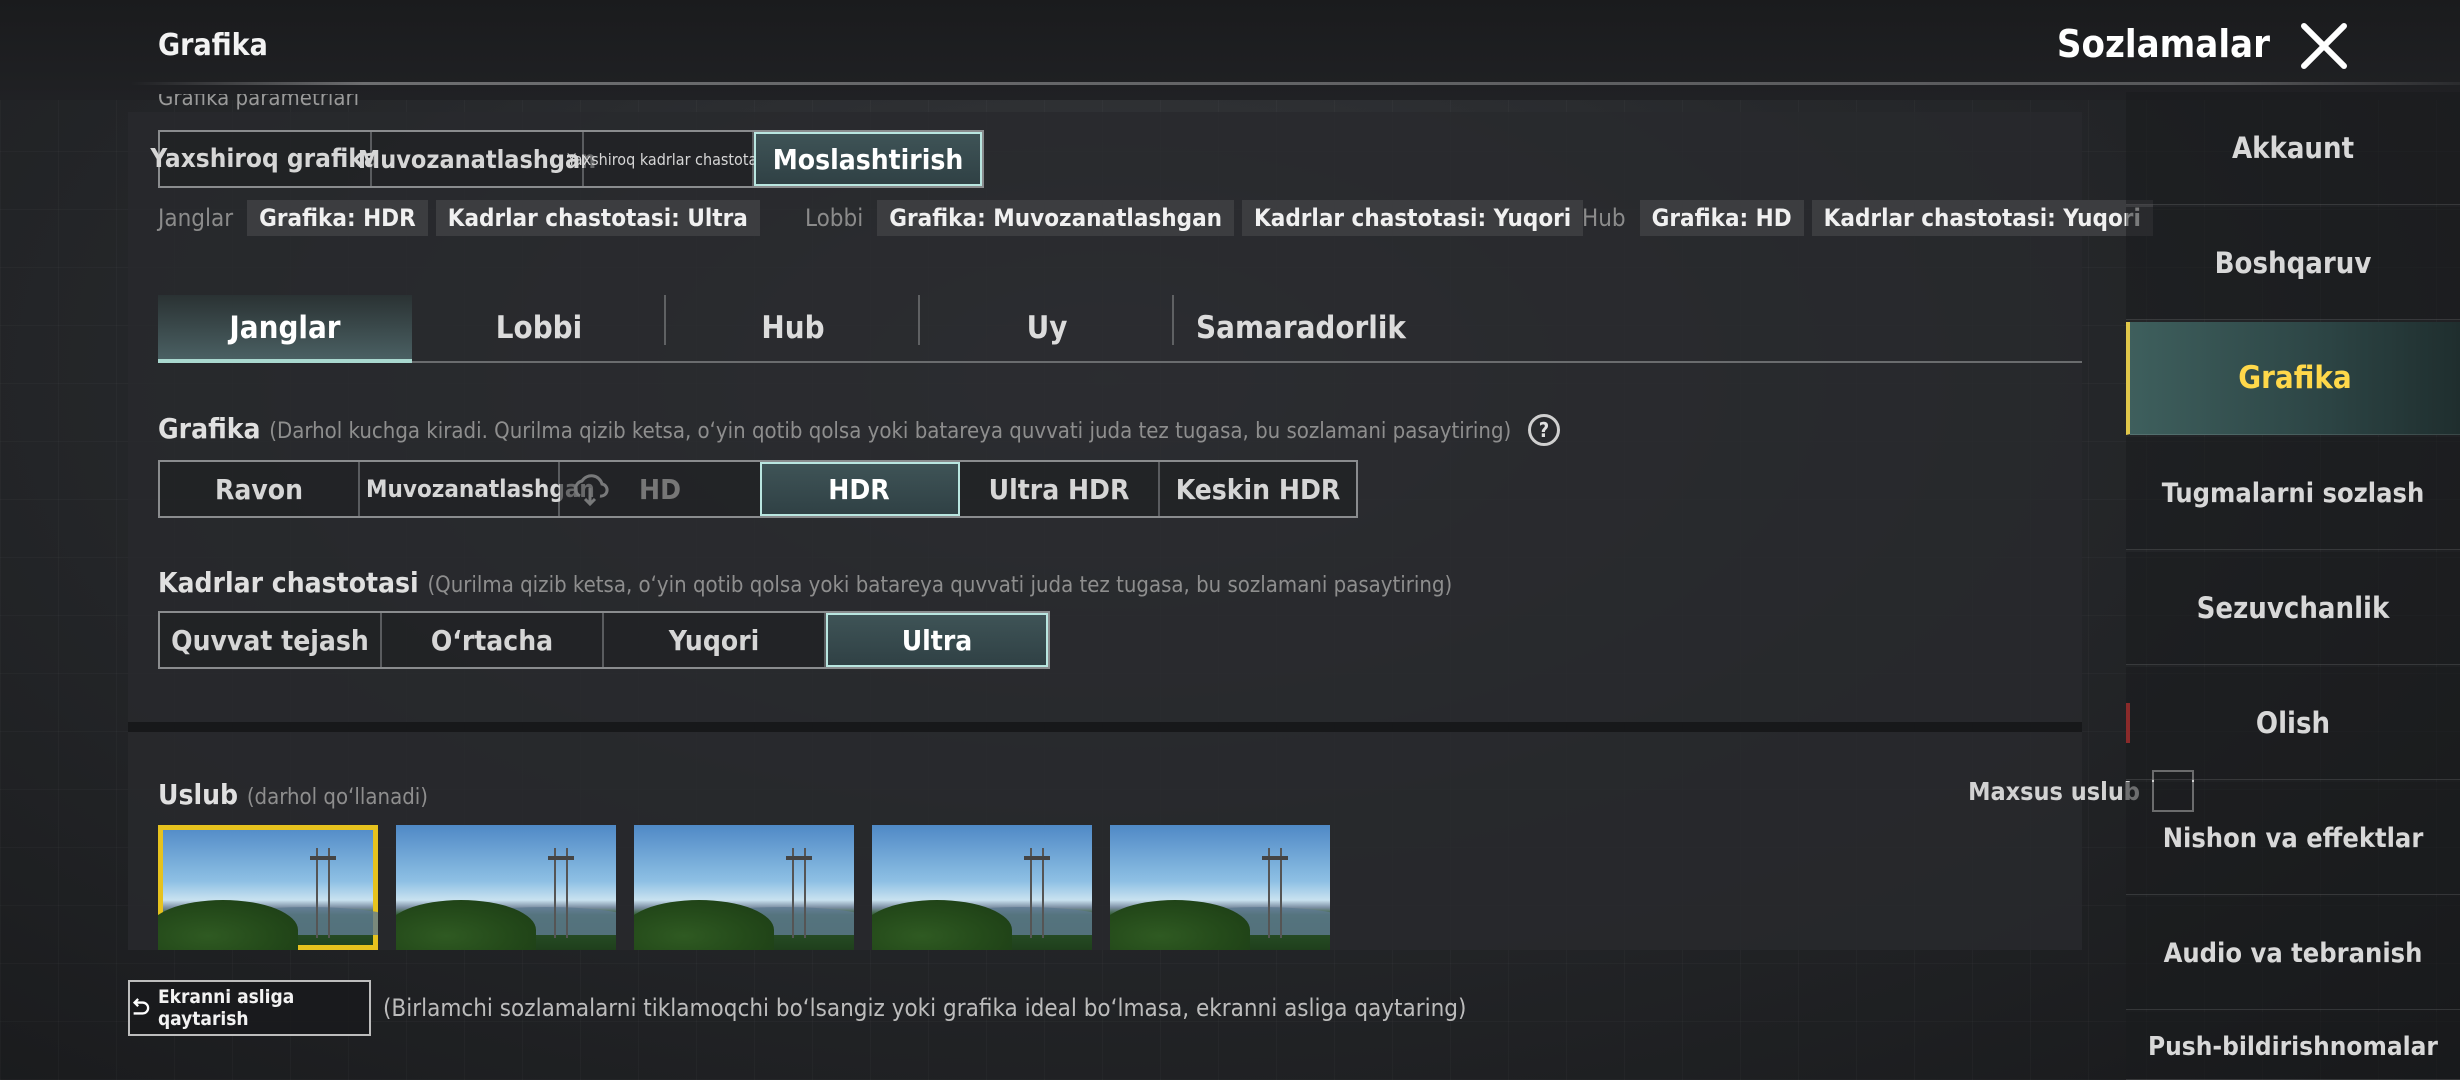 Image resolution: width=2460 pixels, height=1080 pixels. I want to click on preset-info-label: Lobbi, so click(834, 218).